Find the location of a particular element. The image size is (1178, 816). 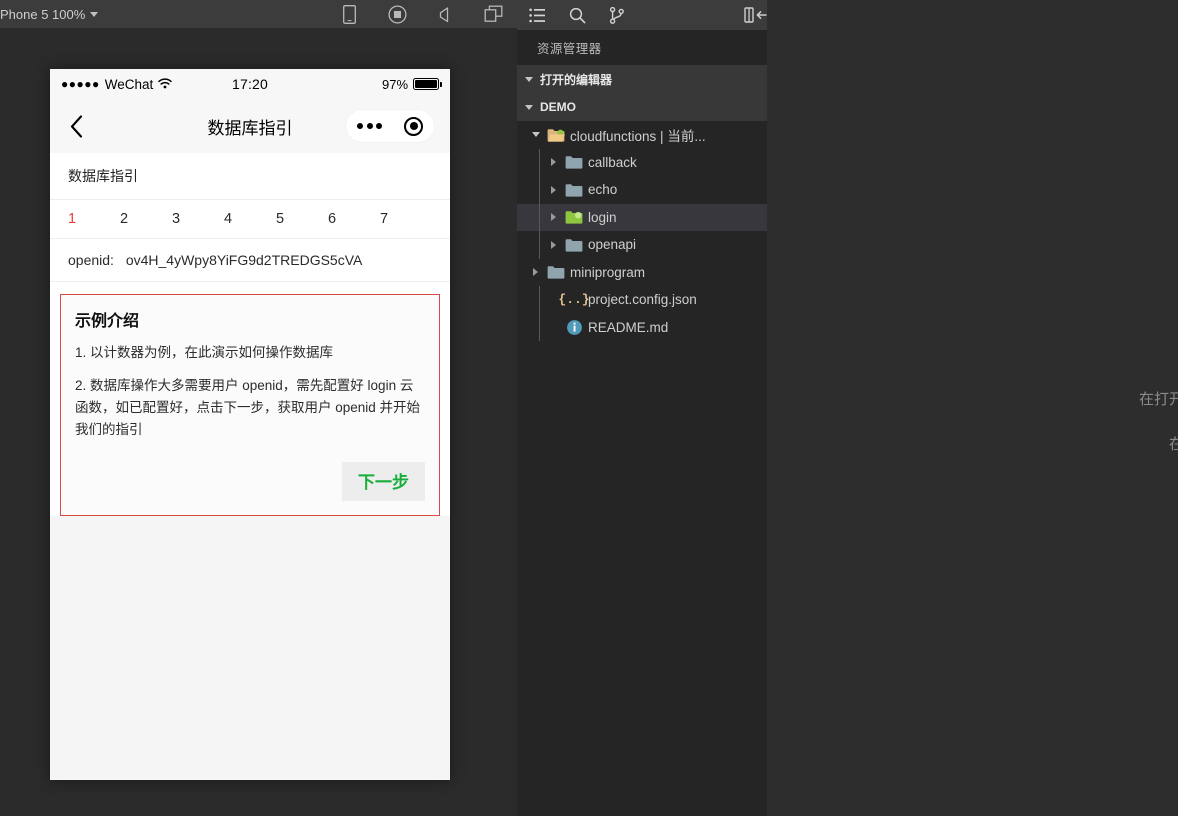

status-time: 17:20 is located at coordinates (250, 84).